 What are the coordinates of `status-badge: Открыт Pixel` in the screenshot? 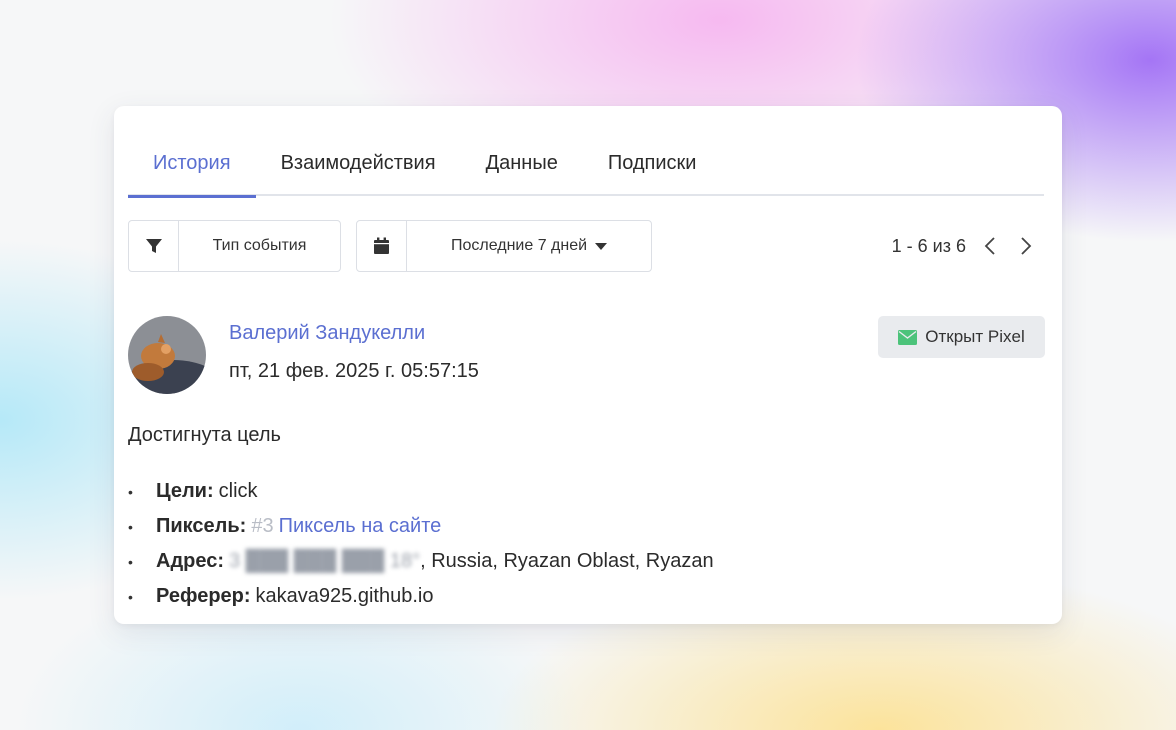 It's located at (961, 337).